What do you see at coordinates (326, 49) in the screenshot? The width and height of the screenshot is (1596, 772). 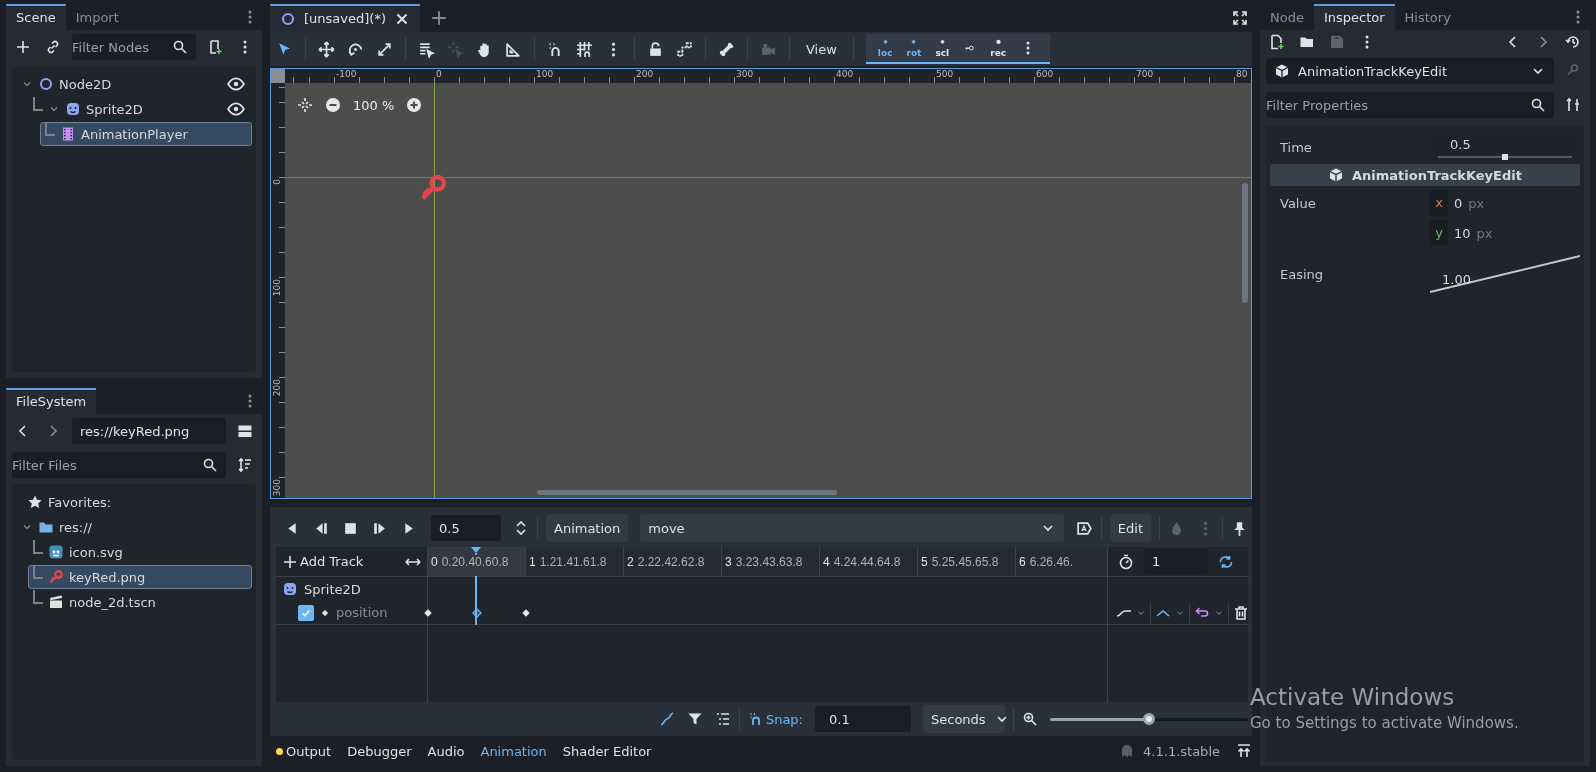 I see `move-icon` at bounding box center [326, 49].